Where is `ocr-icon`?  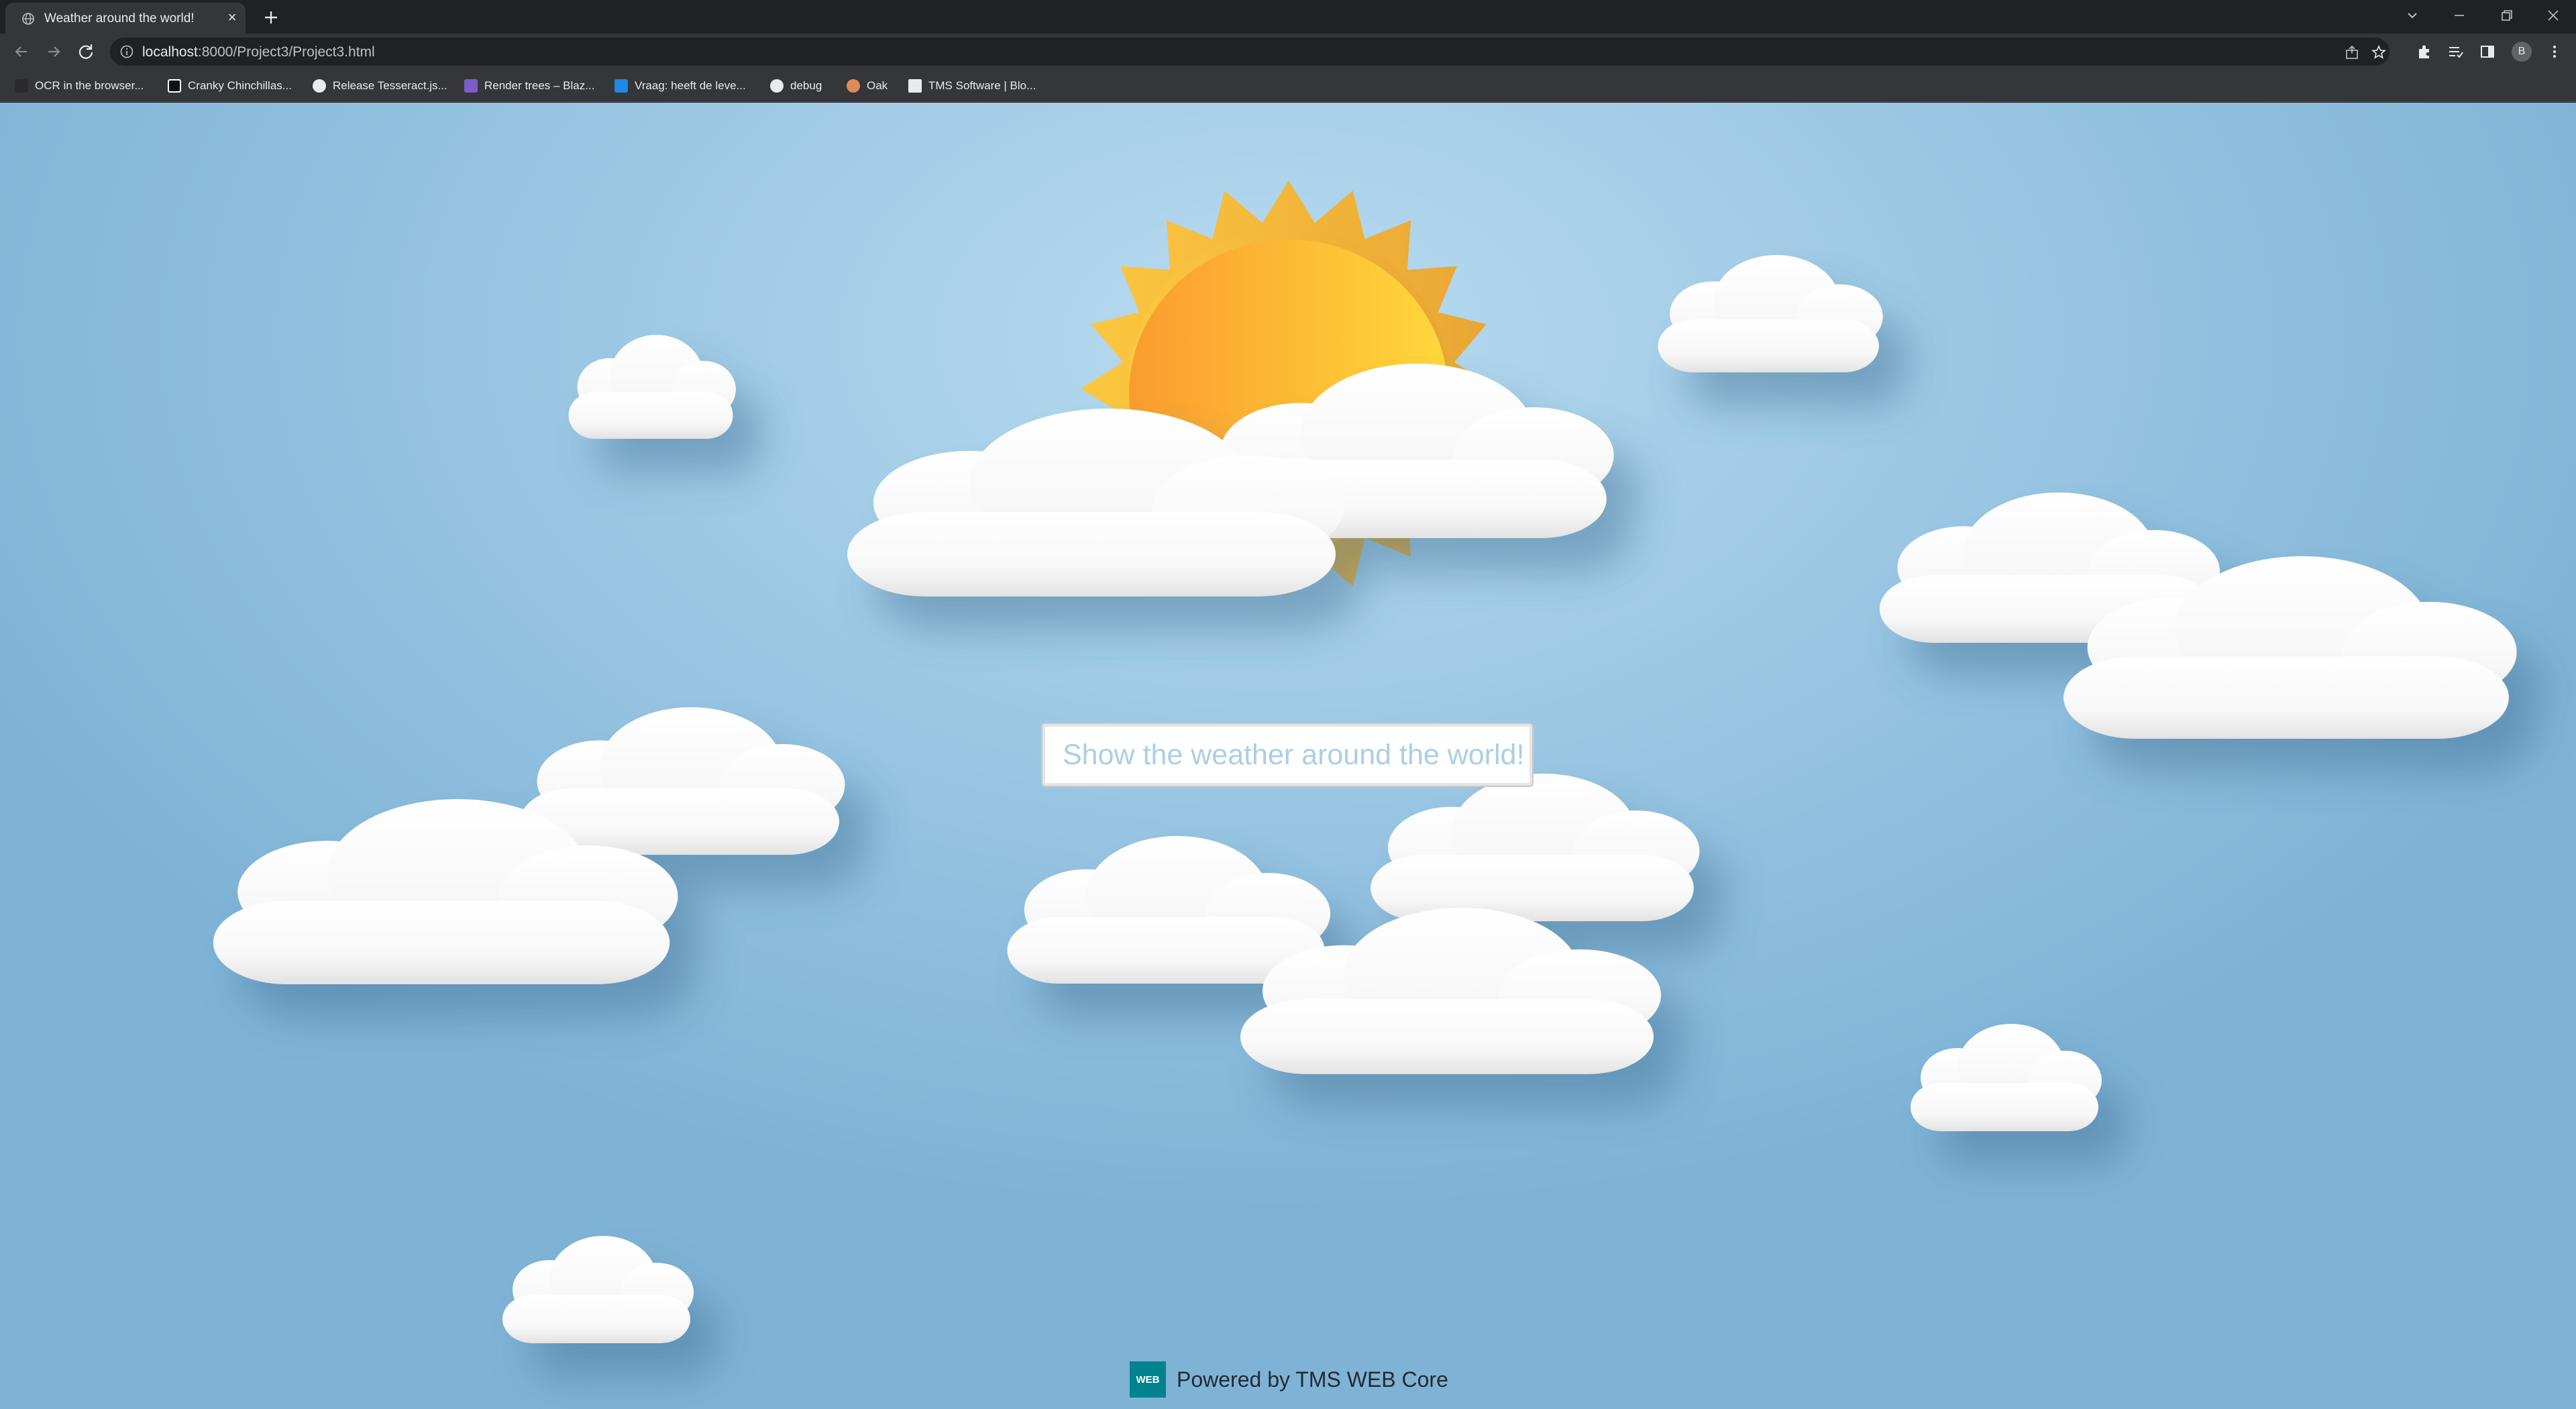 ocr-icon is located at coordinates (21, 86).